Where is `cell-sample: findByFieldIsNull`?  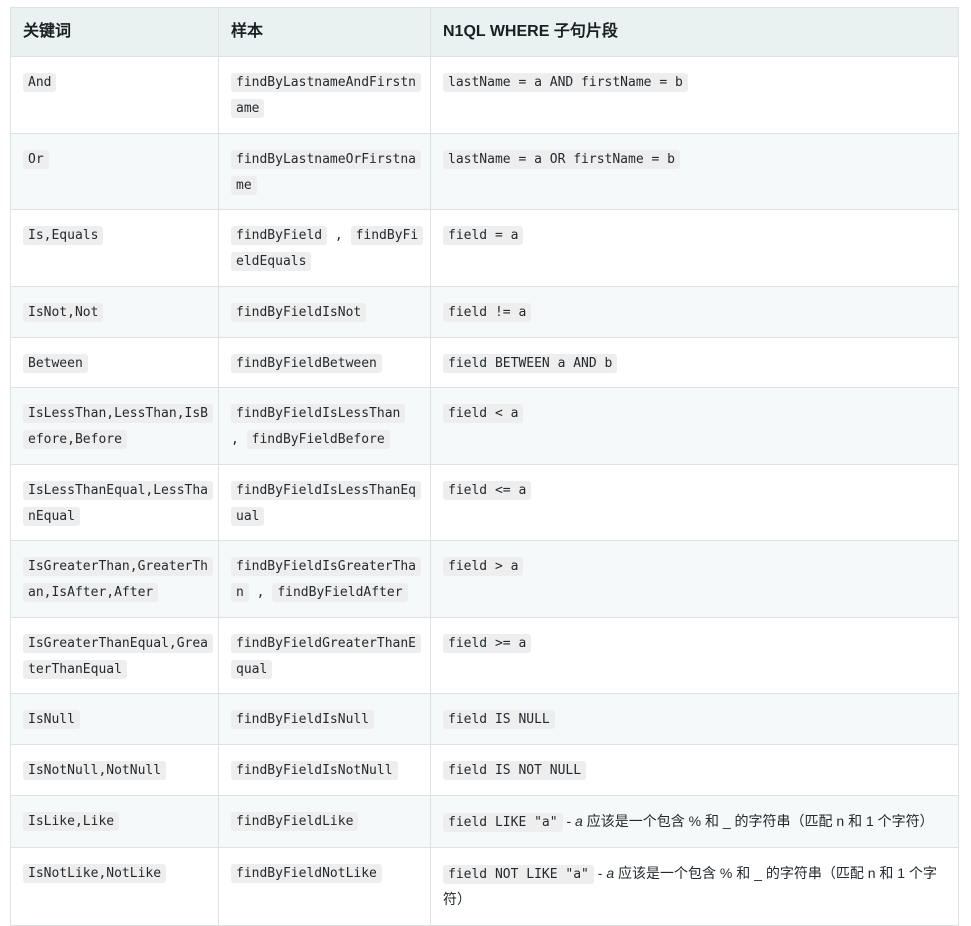
cell-sample: findByFieldIsNull is located at coordinates (324, 719).